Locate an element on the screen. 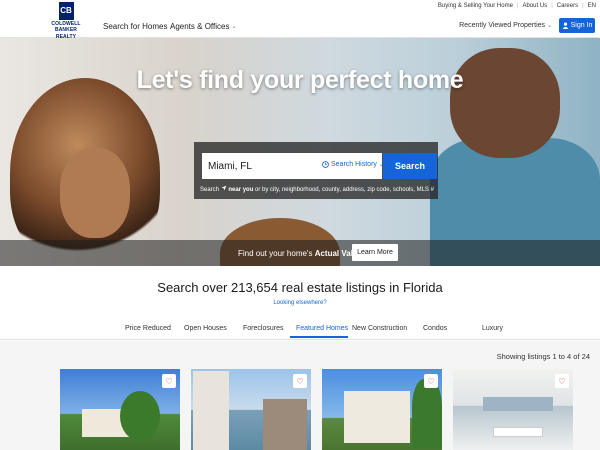 This screenshot has height=450, width=600. search-history-dropdown: Search History ⌄ is located at coordinates (353, 164).